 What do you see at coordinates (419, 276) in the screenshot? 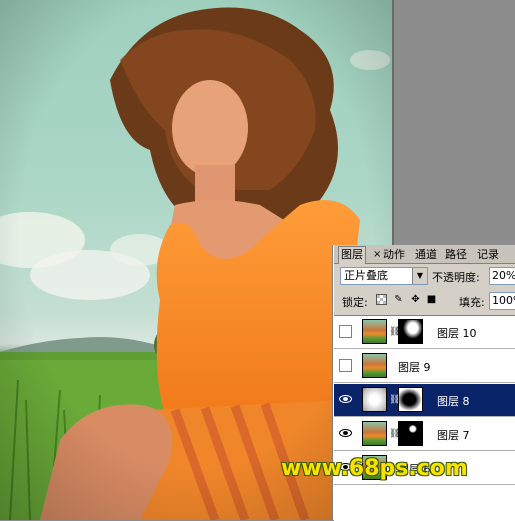
I see `chevron-down-icon: ▼` at bounding box center [419, 276].